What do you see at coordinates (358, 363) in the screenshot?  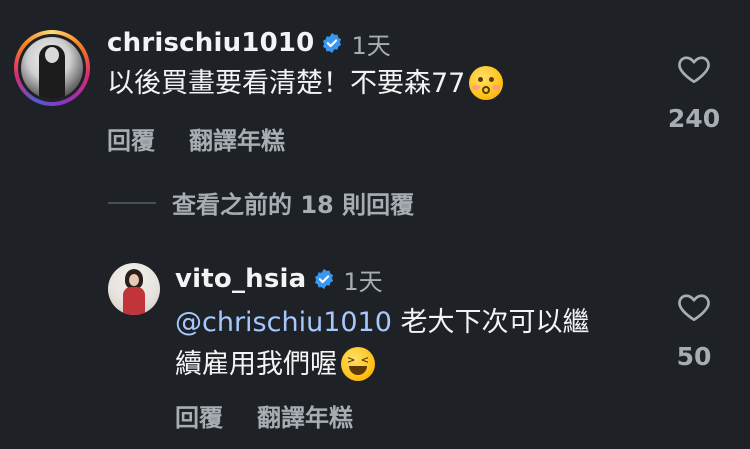 I see `grinning-squinting-face-icon: > <` at bounding box center [358, 363].